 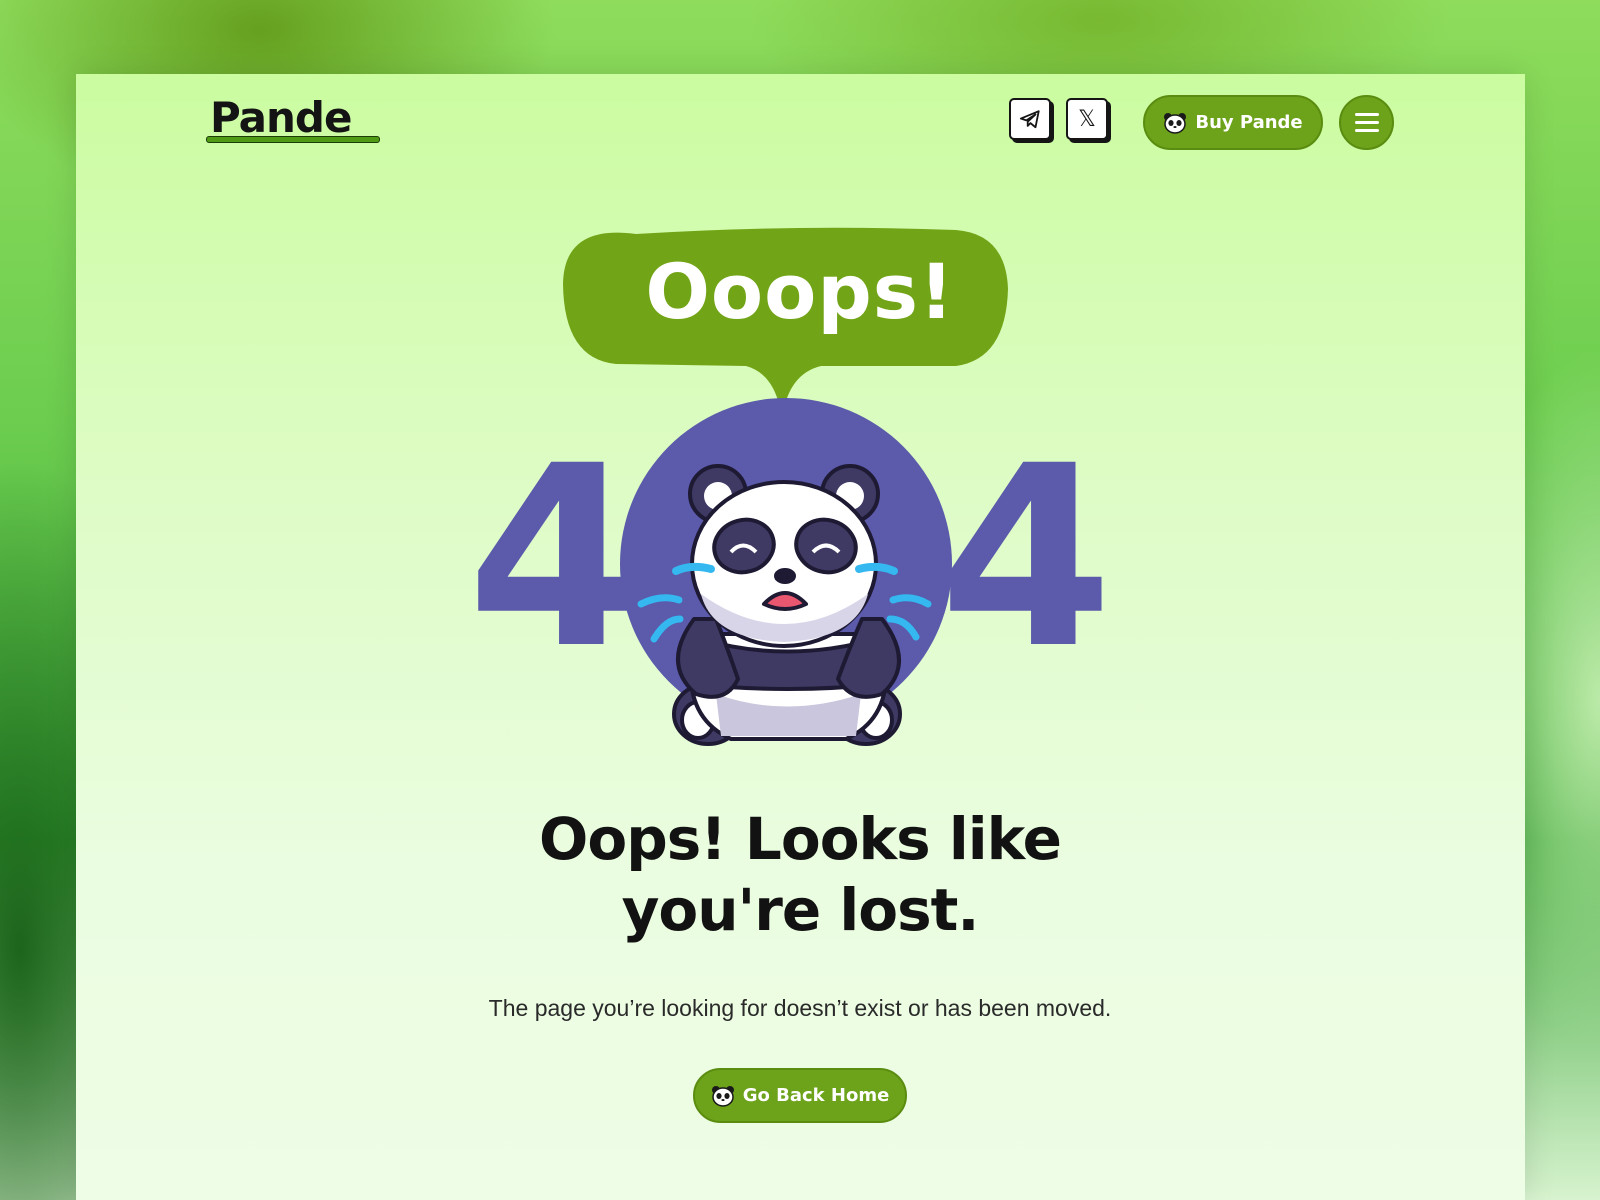 I want to click on go-back-home-button: Go Back Home, so click(x=800, y=1095).